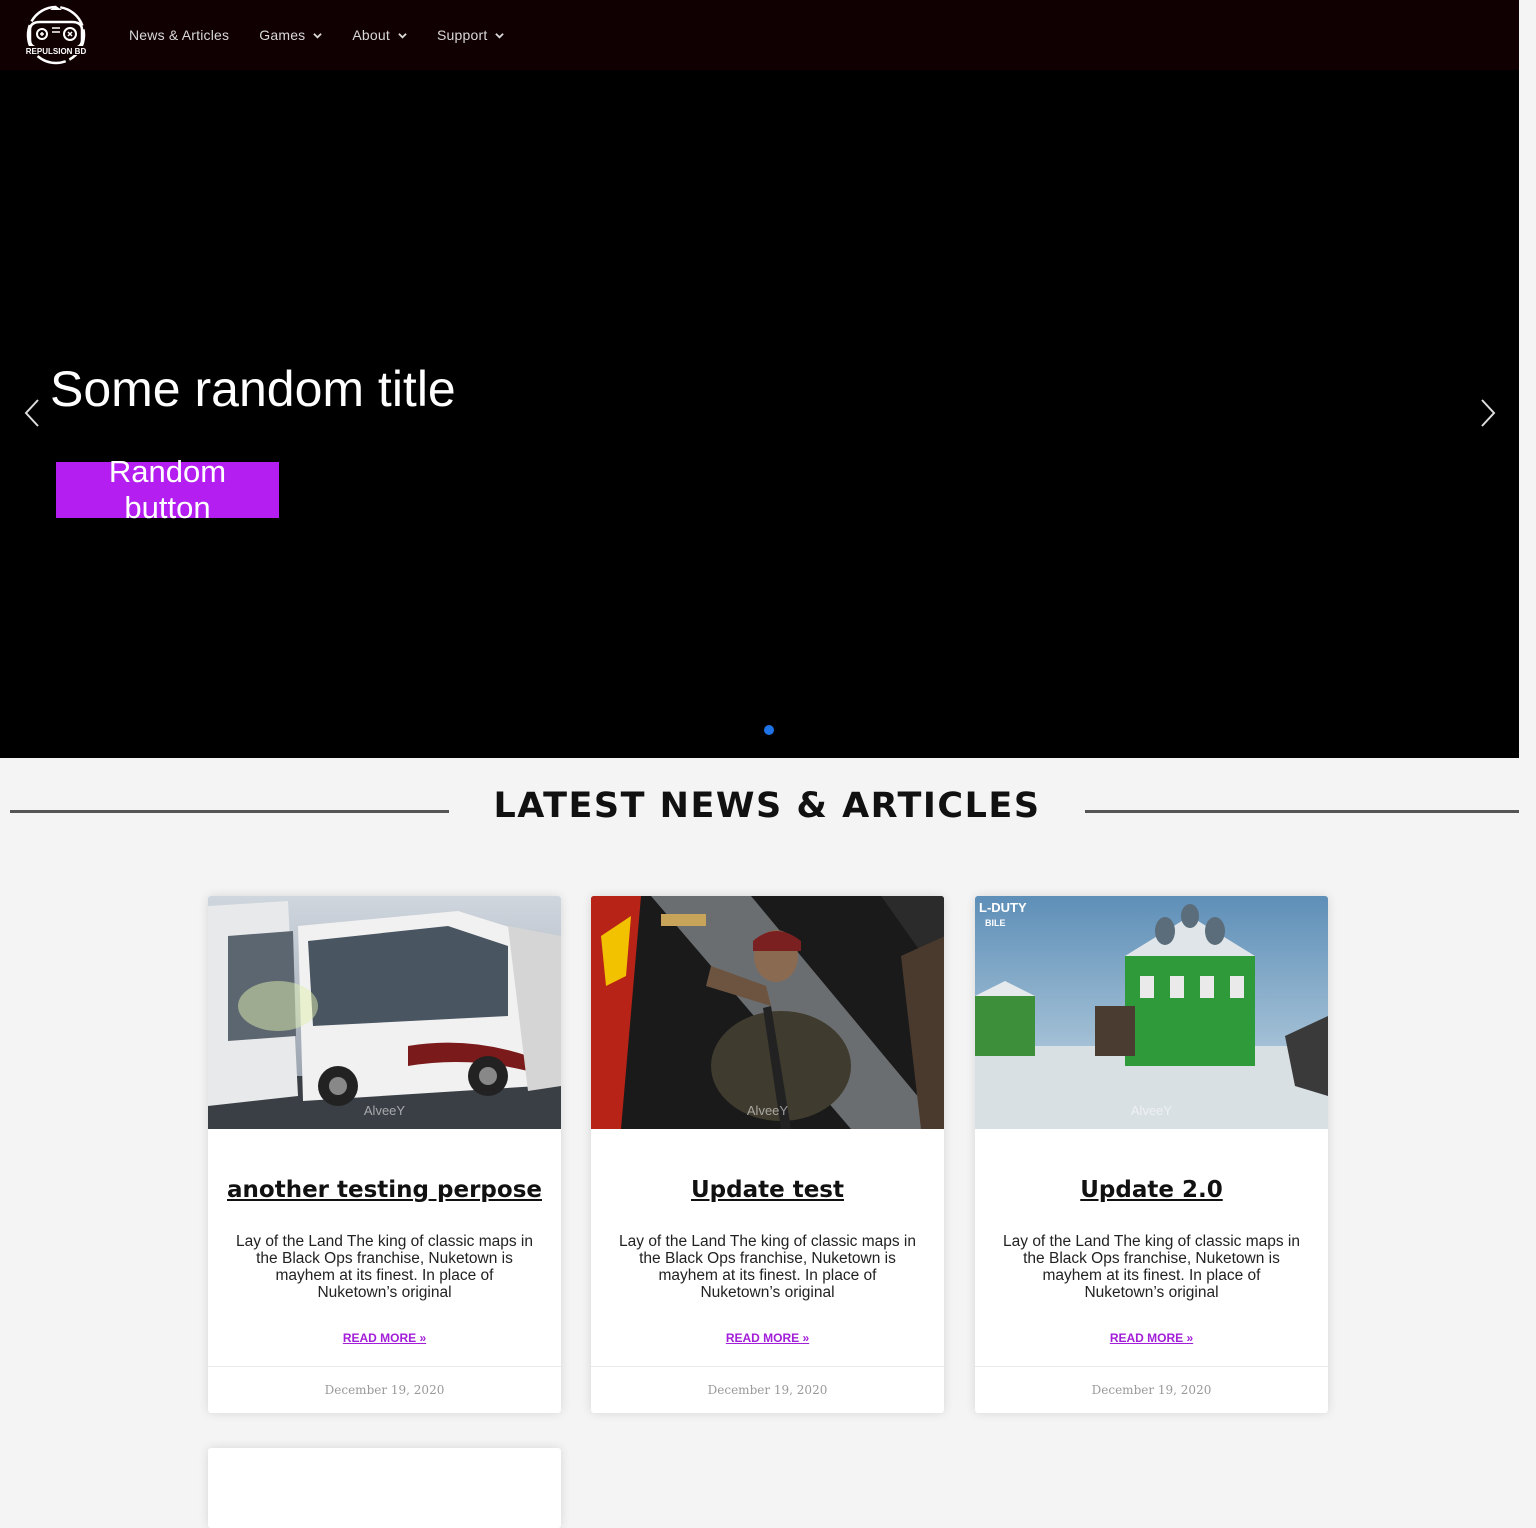 This screenshot has width=1536, height=1528. Describe the element at coordinates (229, 811) in the screenshot. I see `heading-divider-left` at that location.